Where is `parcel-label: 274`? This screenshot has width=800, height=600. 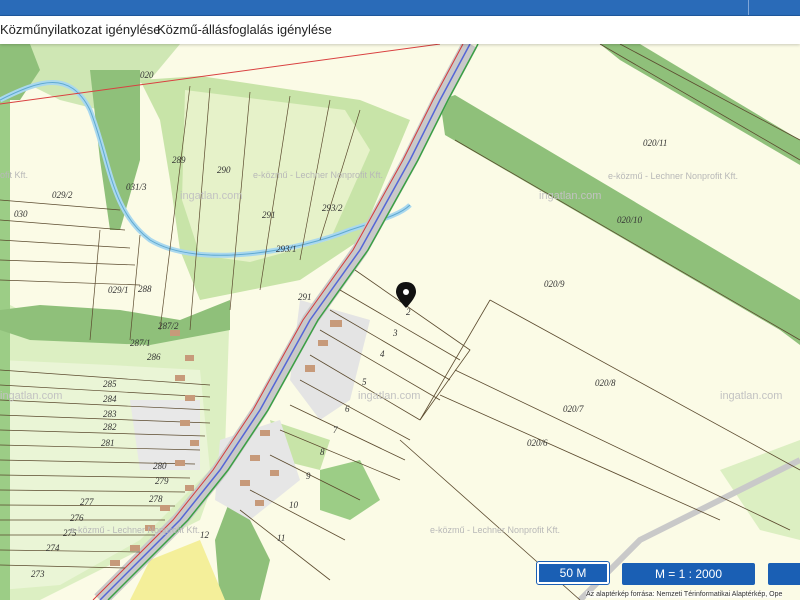 parcel-label: 274 is located at coordinates (53, 548).